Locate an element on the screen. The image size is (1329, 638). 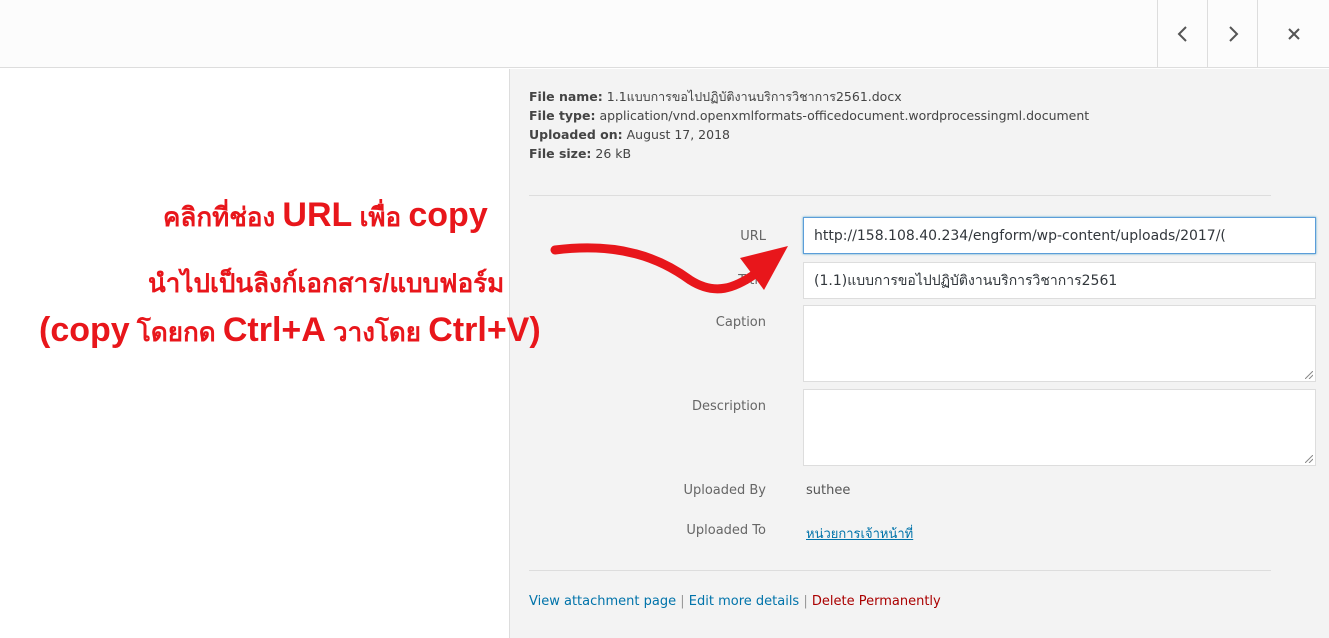
file-size-row: File size: 26 kB is located at coordinates (899, 153).